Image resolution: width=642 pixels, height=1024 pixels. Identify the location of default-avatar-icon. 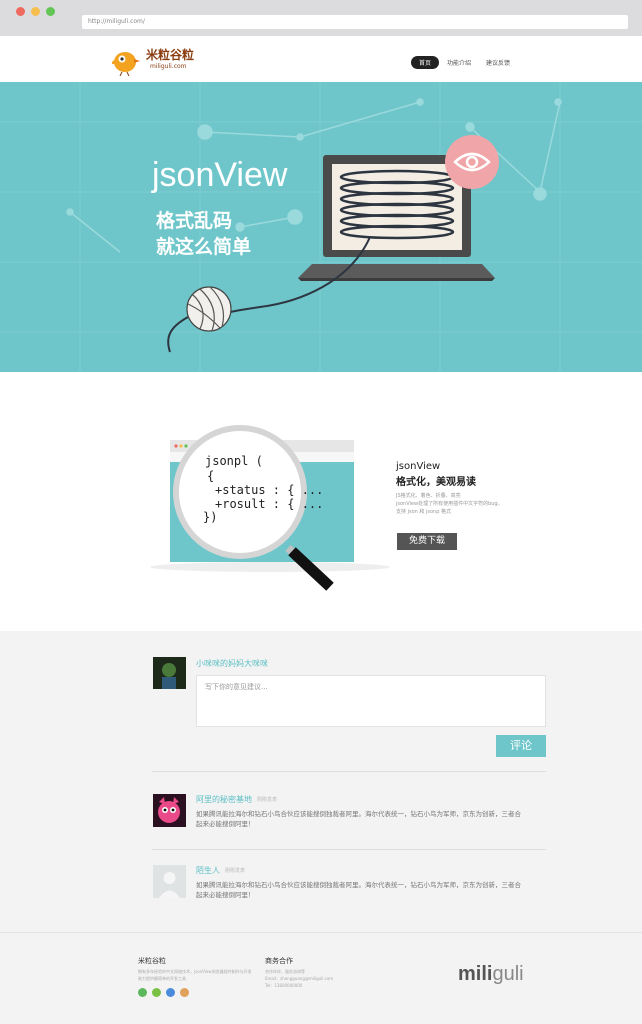
(169, 881).